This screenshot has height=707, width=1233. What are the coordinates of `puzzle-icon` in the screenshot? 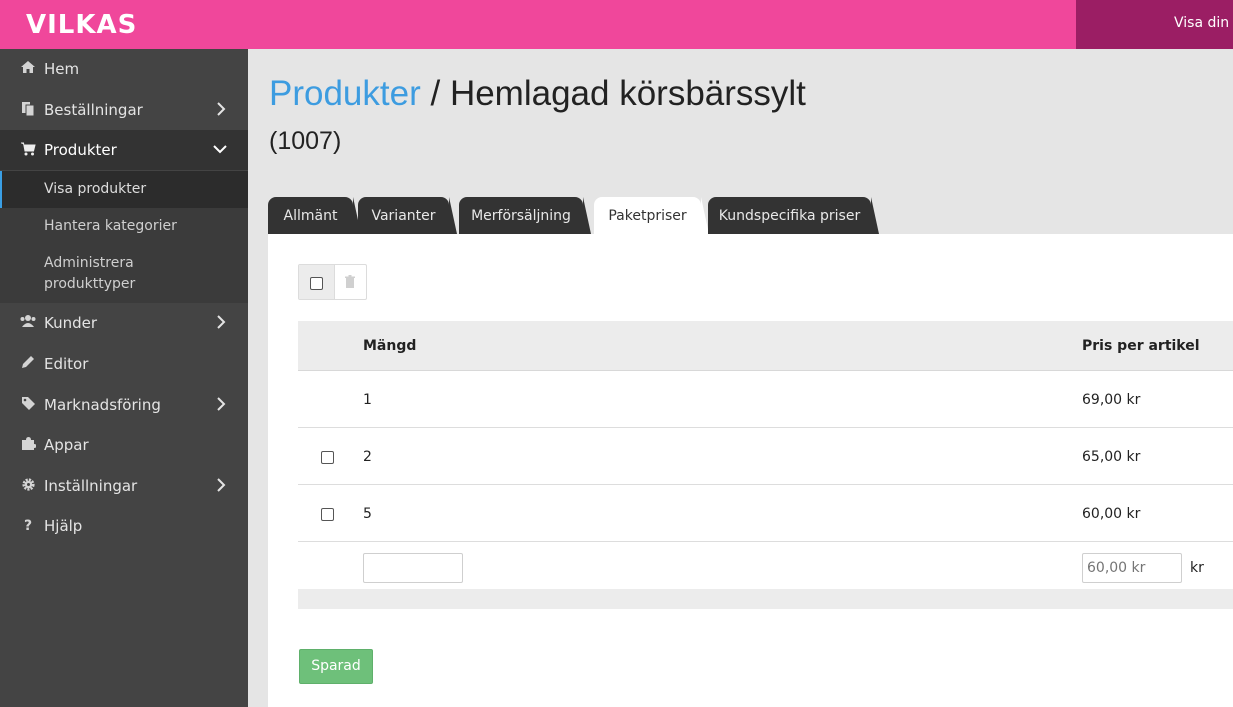 It's located at (28, 445).